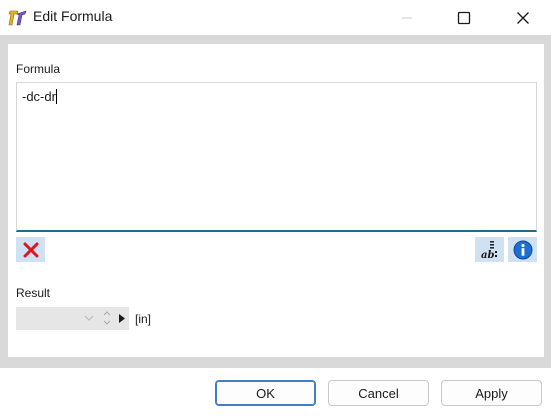  Describe the element at coordinates (89, 318) in the screenshot. I see `chevron-down-icon` at that location.